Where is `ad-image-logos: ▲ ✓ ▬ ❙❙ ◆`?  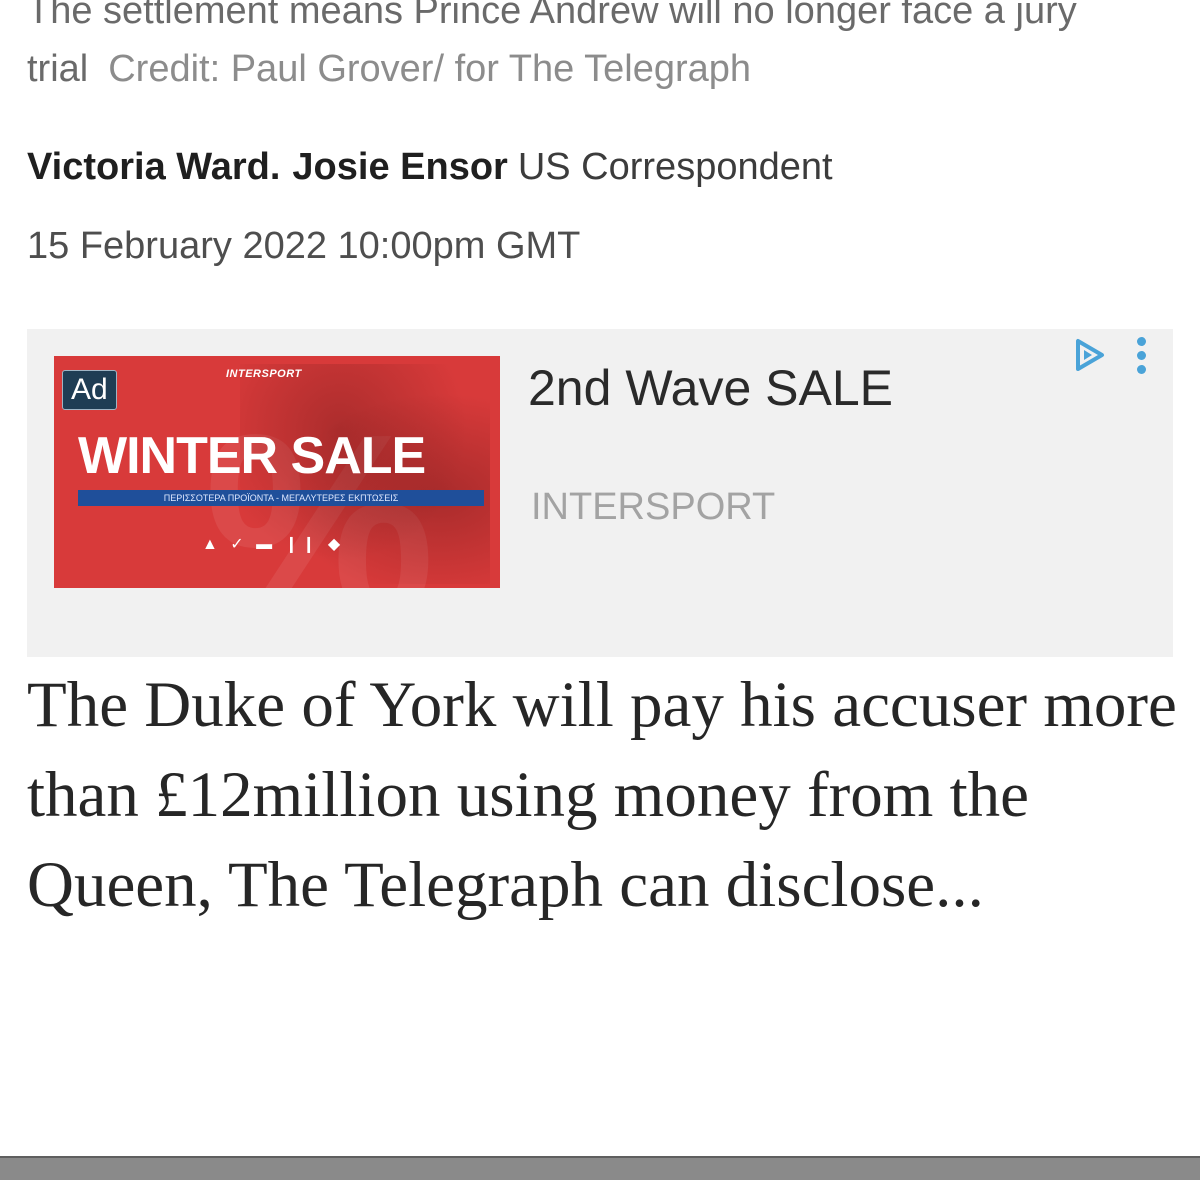
ad-image-logos: ▲ ✓ ▬ ❙❙ ◆ is located at coordinates (273, 544).